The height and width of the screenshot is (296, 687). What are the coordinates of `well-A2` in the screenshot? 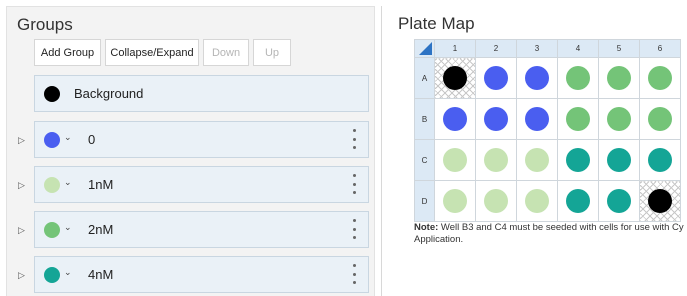 It's located at (496, 78).